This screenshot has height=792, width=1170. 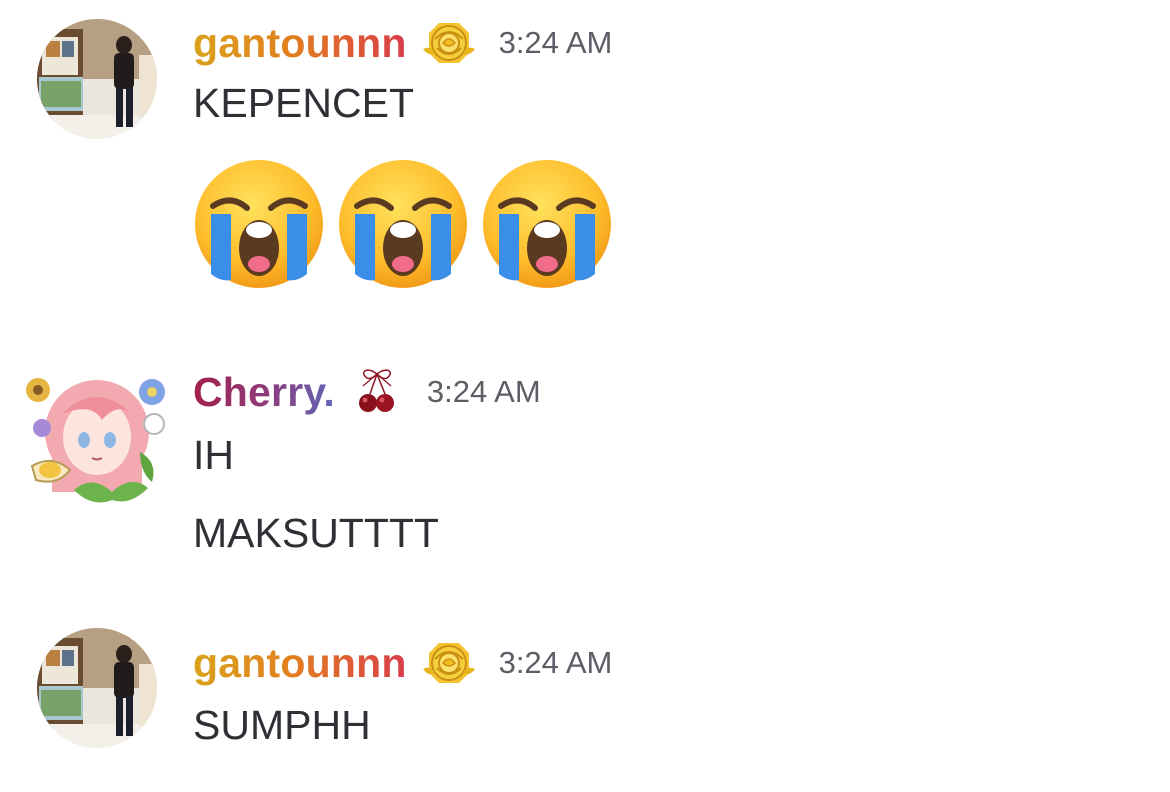 What do you see at coordinates (282, 725) in the screenshot?
I see `message-text: SUMPHH` at bounding box center [282, 725].